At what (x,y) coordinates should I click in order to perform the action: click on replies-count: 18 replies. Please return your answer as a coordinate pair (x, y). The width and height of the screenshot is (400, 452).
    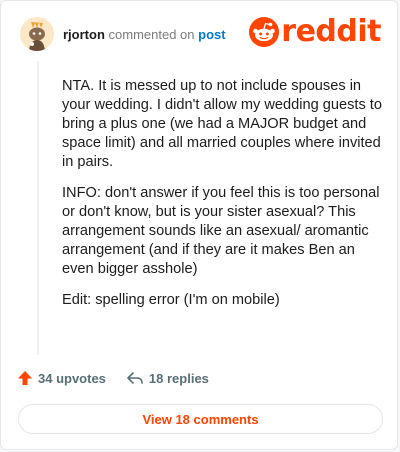
    Looking at the image, I should click on (178, 378).